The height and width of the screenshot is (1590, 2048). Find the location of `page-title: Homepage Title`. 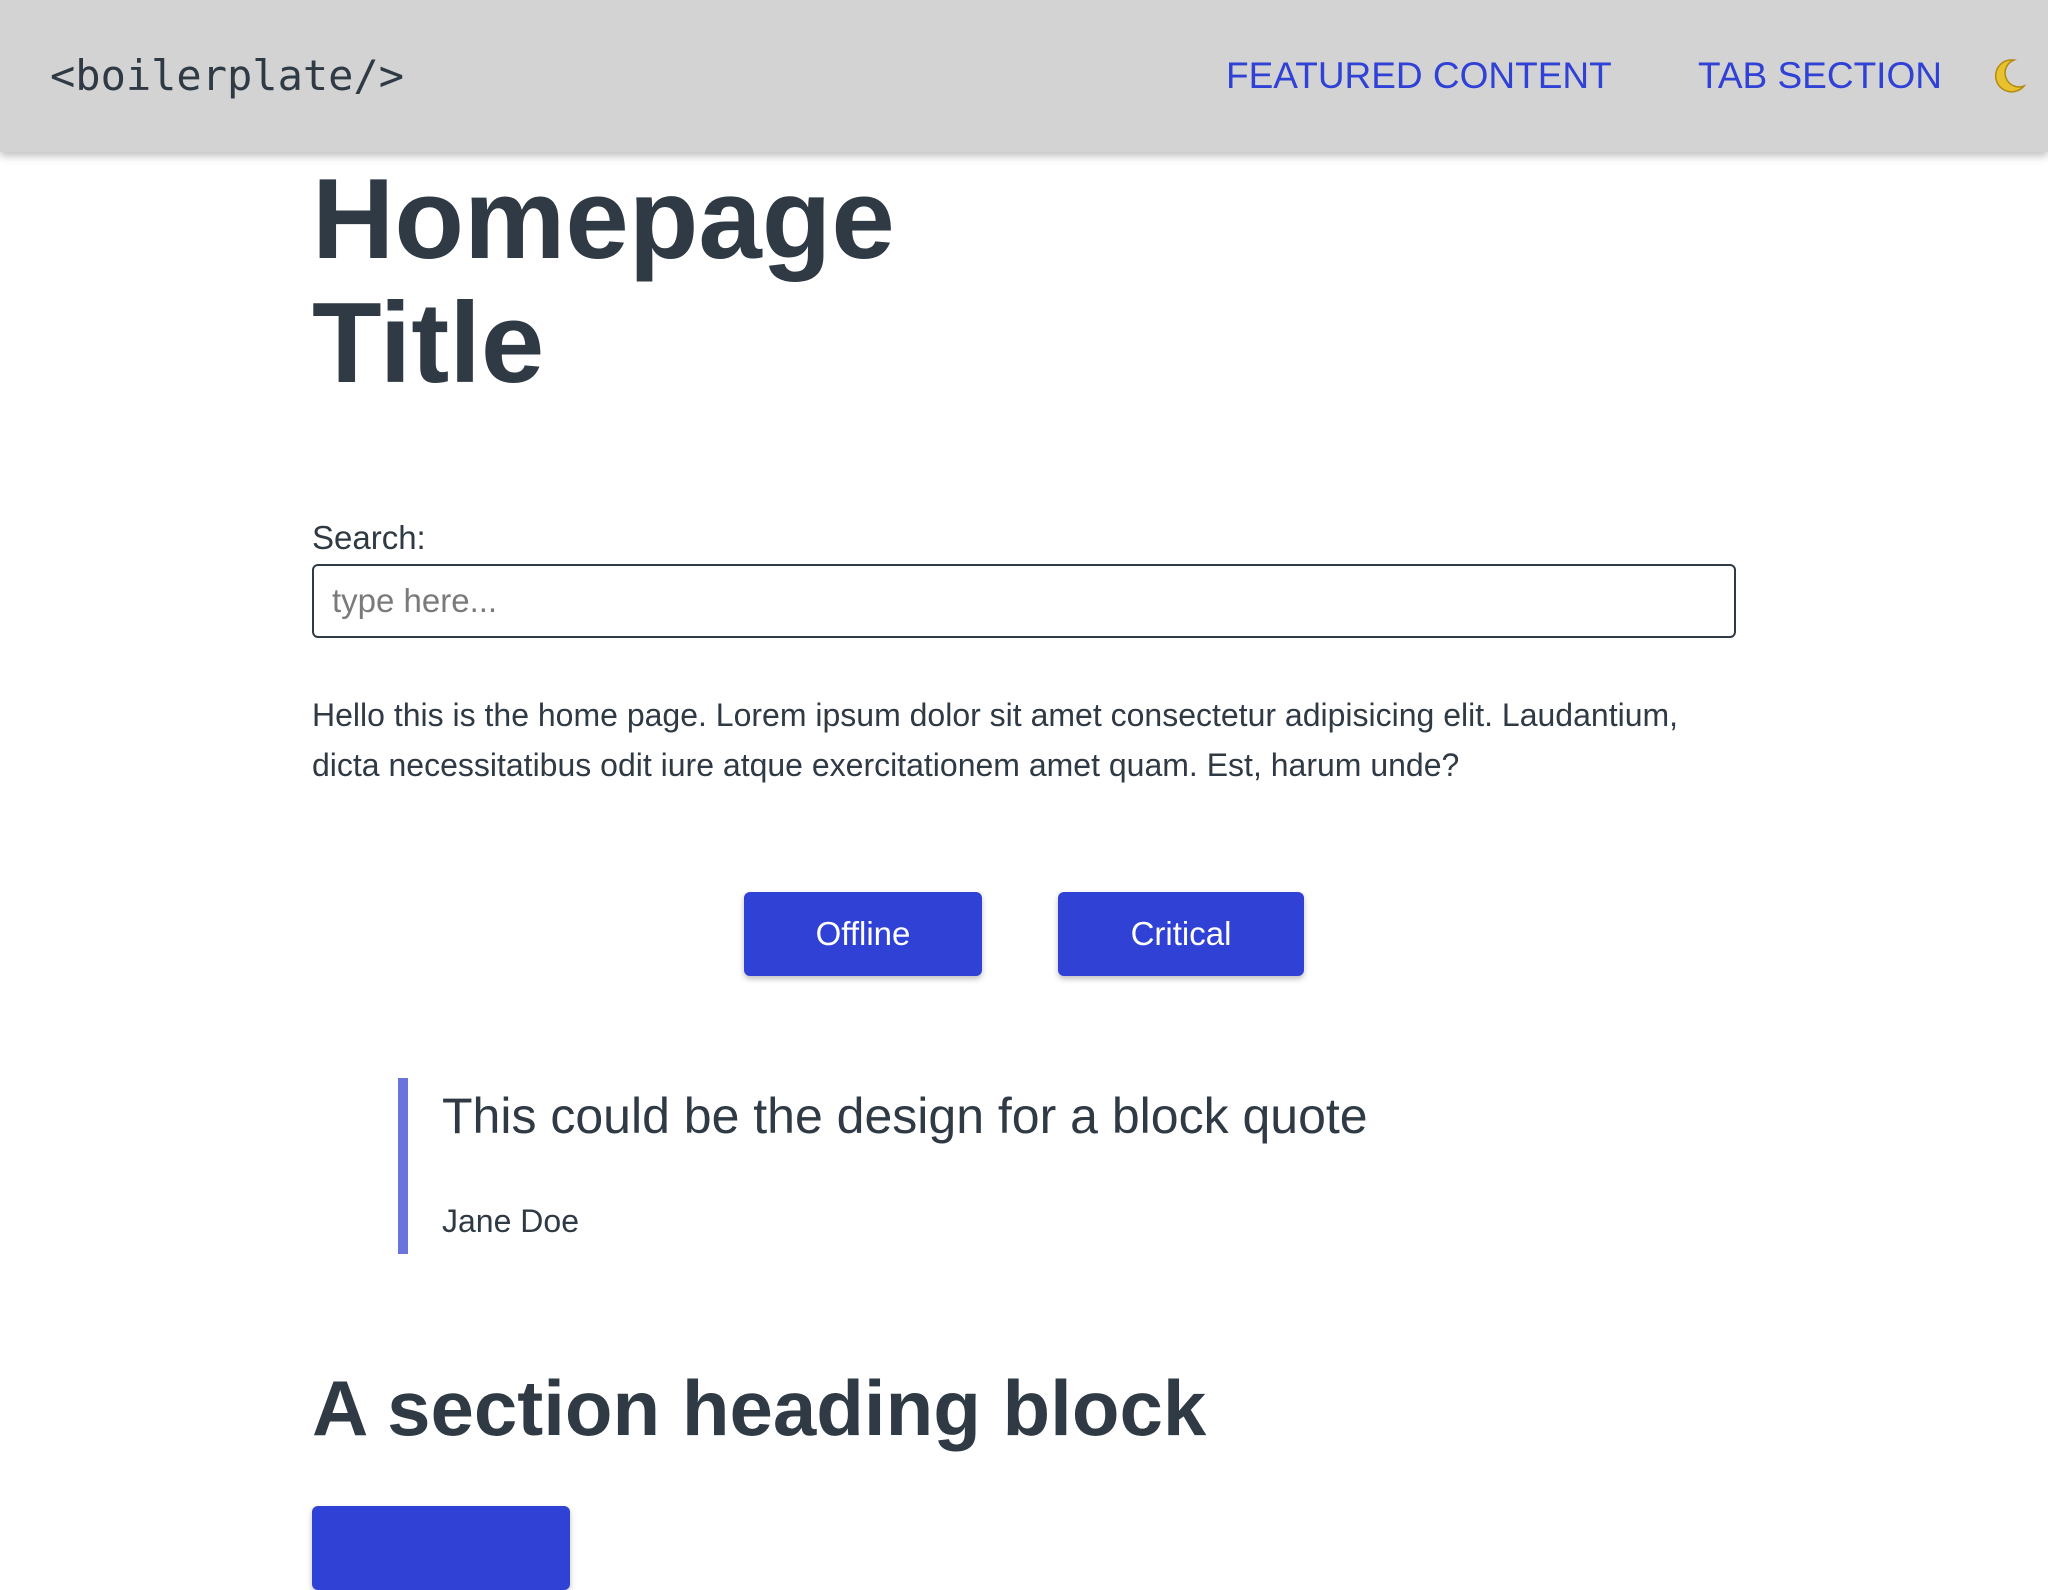

page-title: Homepage Title is located at coordinates (603, 281).